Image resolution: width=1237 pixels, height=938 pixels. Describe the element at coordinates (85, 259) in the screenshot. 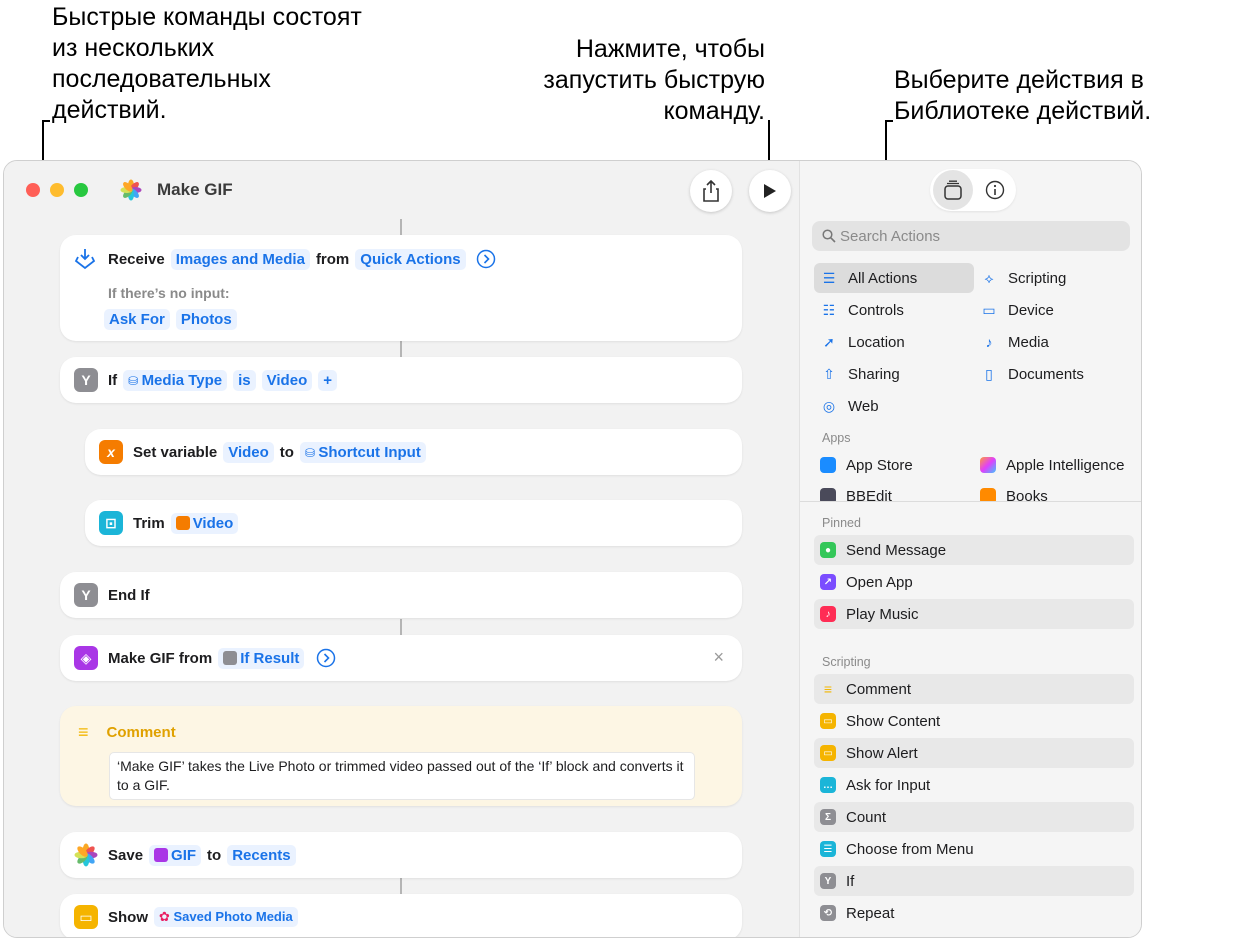

I see `shortcut-input-icon` at that location.